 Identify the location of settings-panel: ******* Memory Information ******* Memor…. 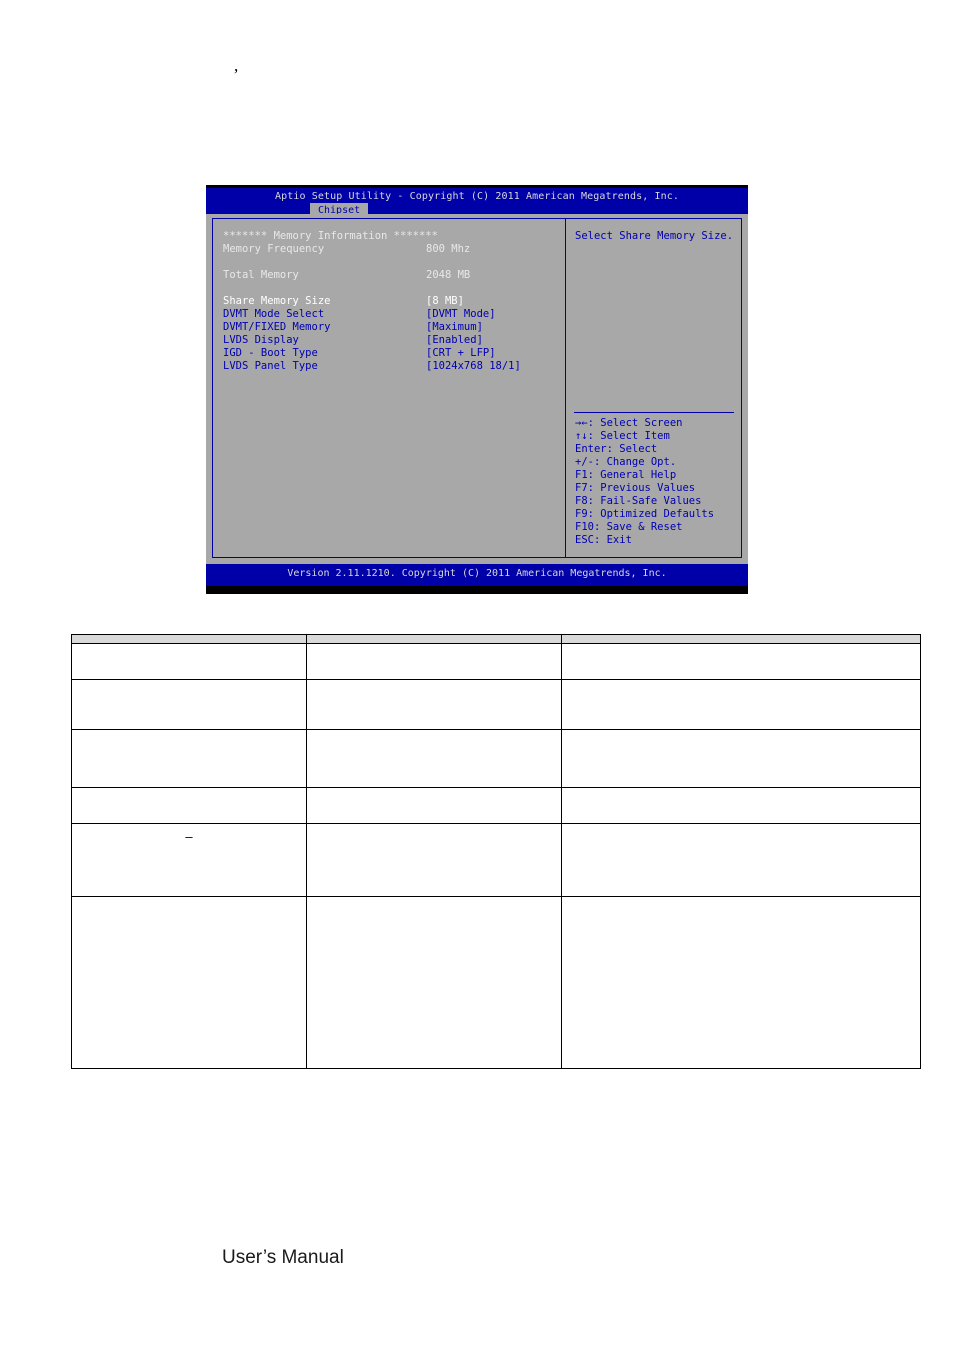
(389, 388).